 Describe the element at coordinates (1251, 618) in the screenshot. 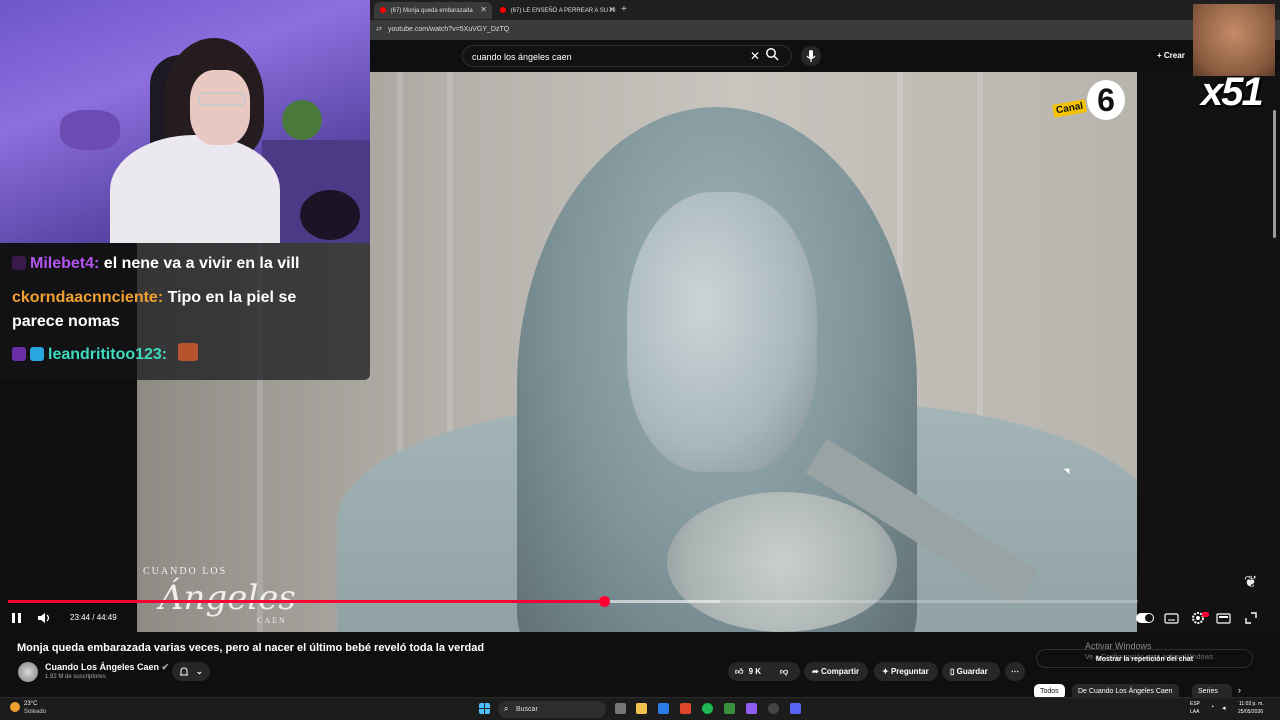

I see `fullscreen-icon` at that location.